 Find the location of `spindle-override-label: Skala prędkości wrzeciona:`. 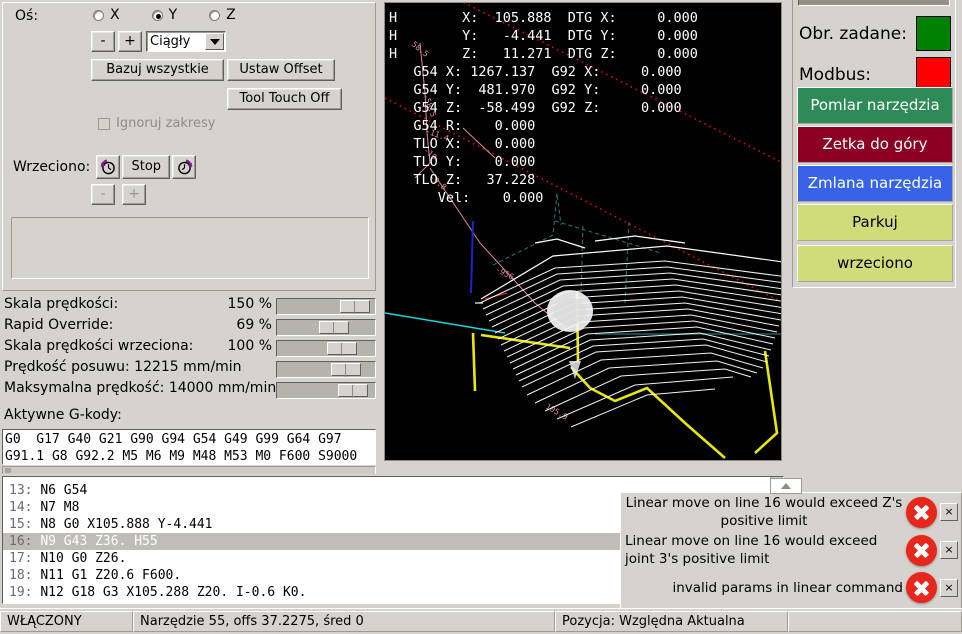

spindle-override-label: Skala prędkości wrzeciona: is located at coordinates (99, 346).